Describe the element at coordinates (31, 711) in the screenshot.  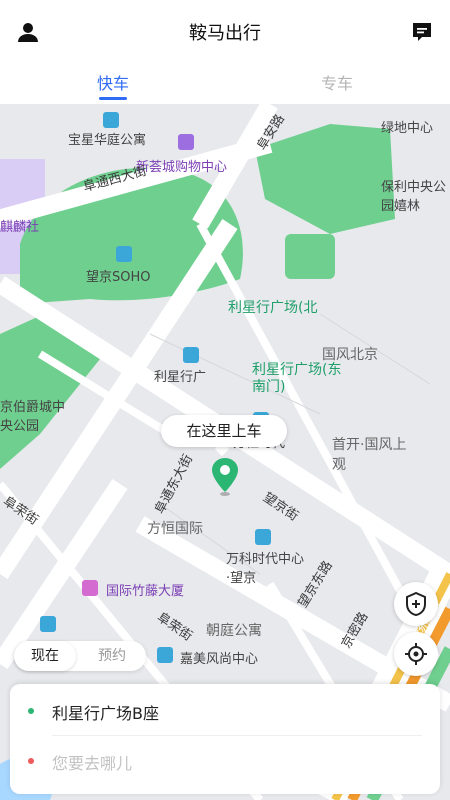
I see `origin-dot` at that location.